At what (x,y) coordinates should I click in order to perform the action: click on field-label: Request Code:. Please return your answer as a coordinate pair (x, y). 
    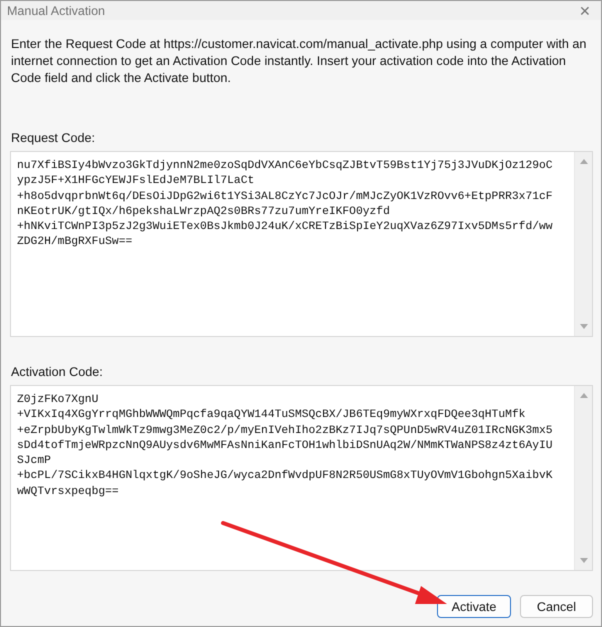
    Looking at the image, I should click on (53, 138).